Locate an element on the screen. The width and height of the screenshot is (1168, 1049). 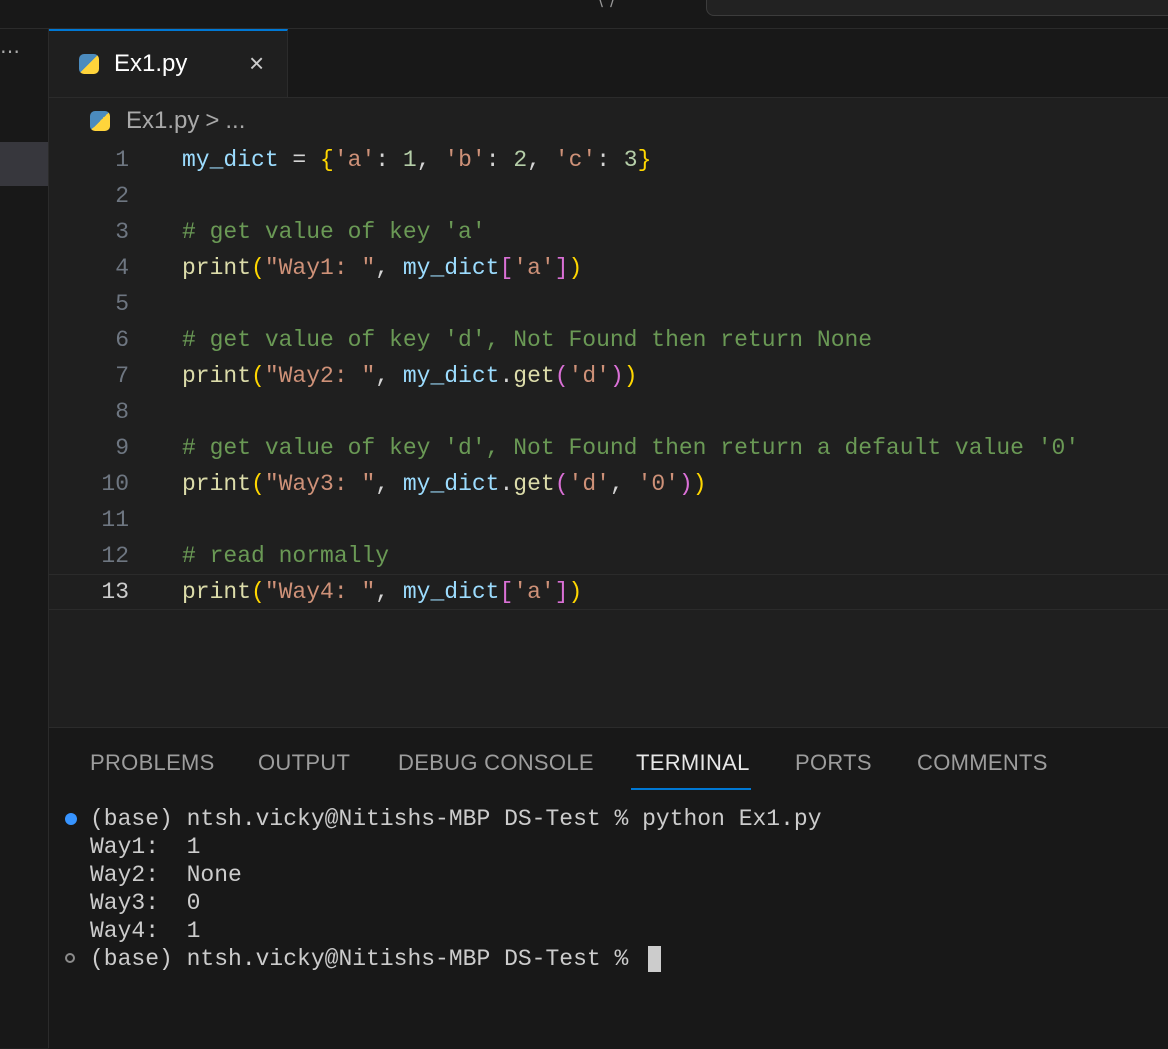
tab-ports: PORTS is located at coordinates (833, 763).